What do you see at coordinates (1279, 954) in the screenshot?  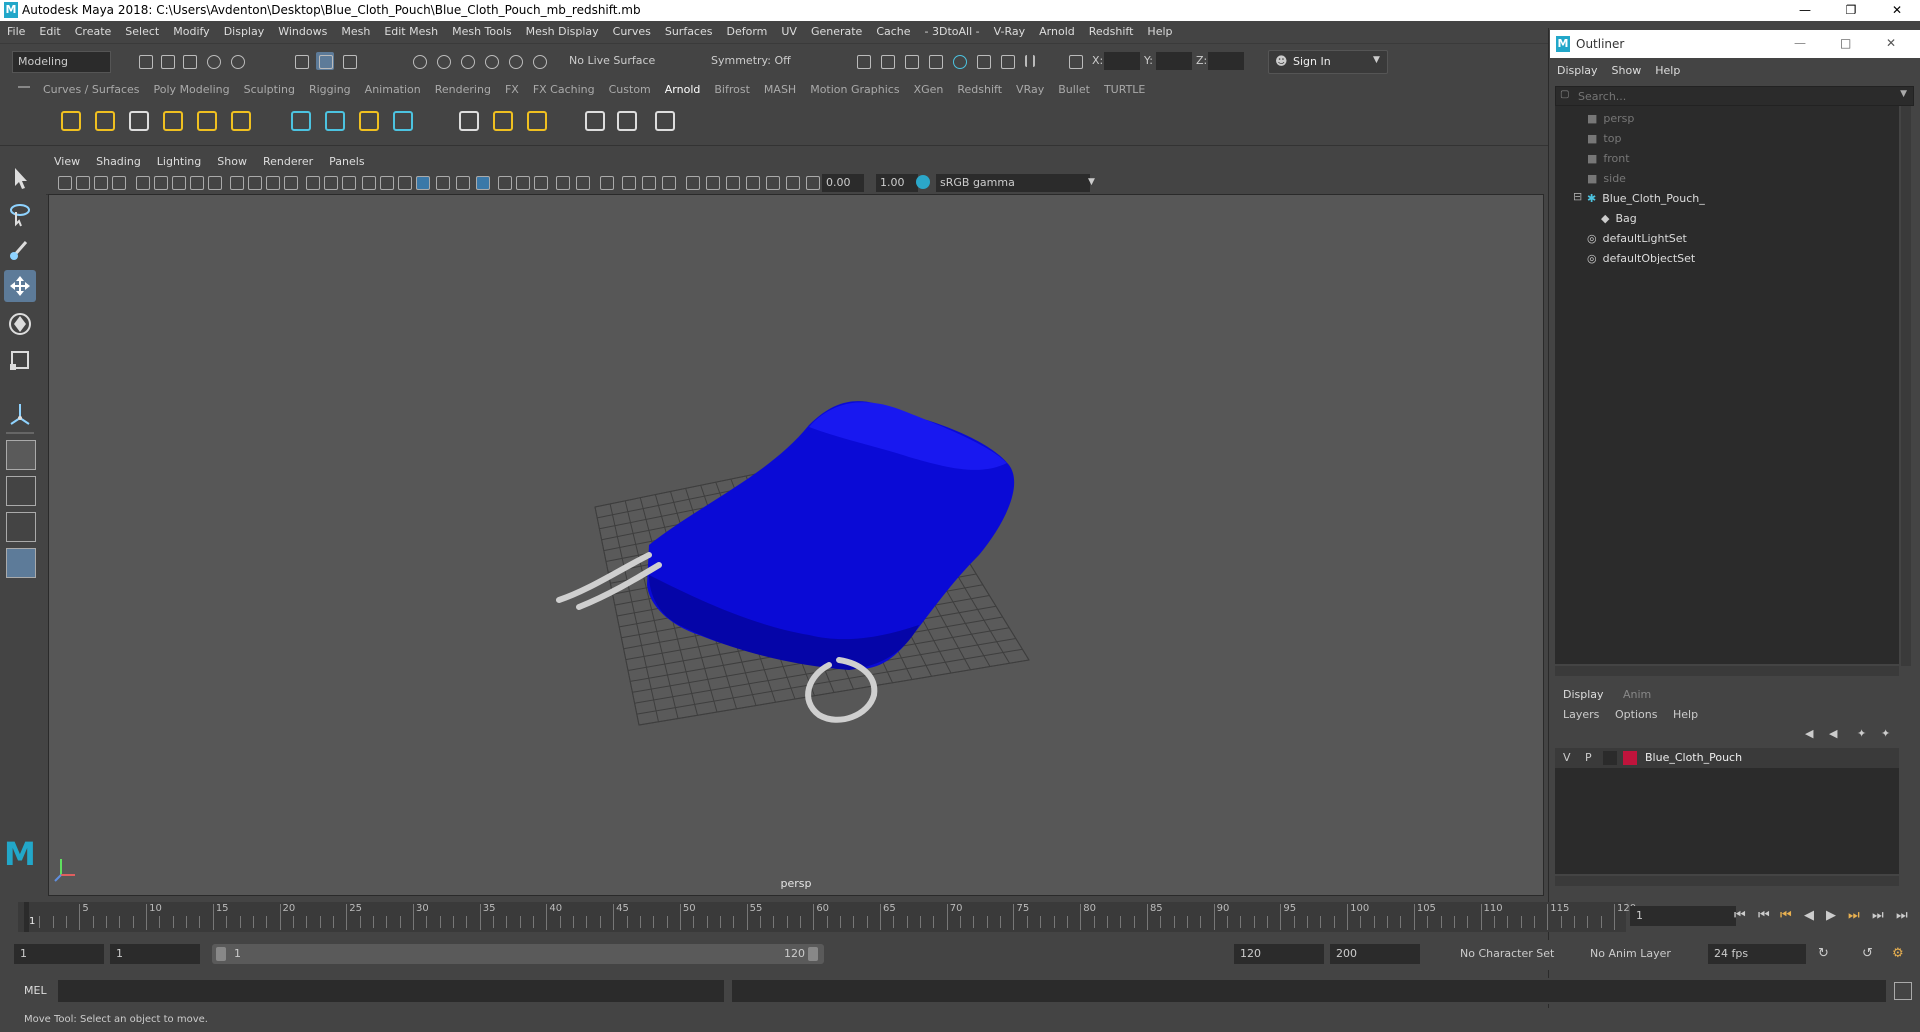 I see `playback-end-field: 120` at bounding box center [1279, 954].